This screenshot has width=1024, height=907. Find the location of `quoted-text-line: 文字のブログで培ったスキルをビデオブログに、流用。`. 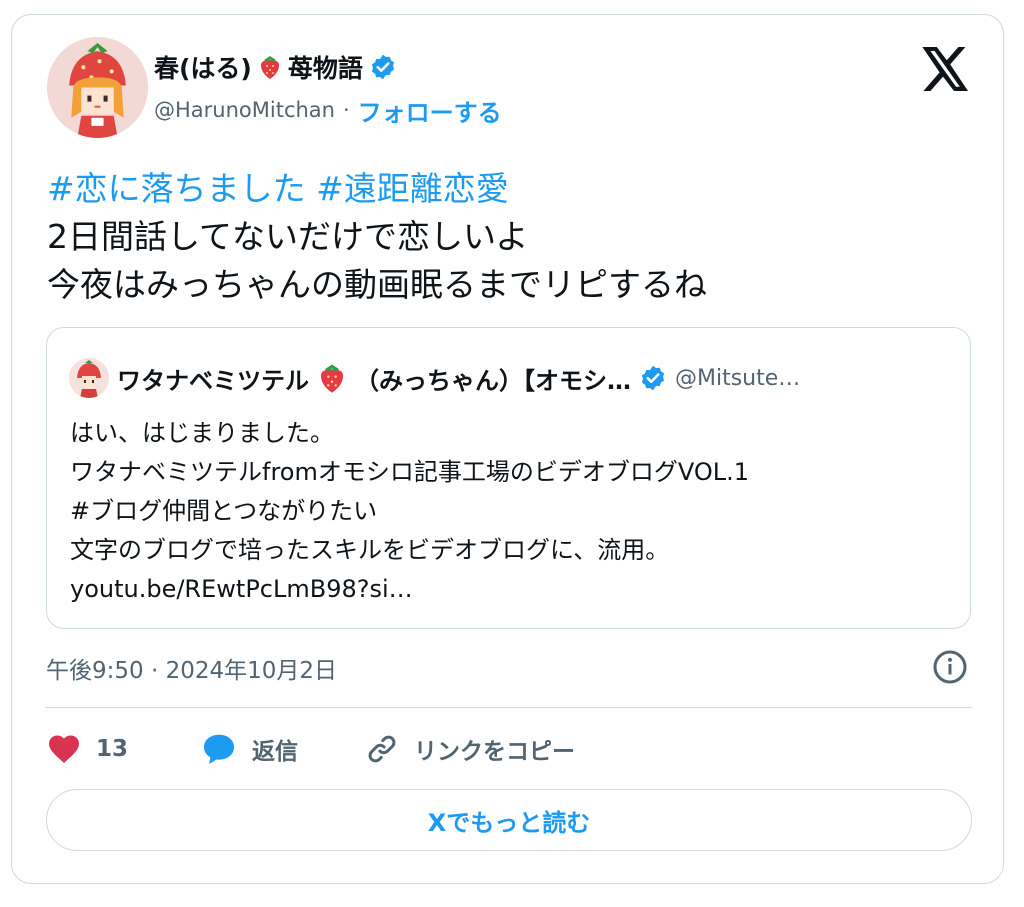

quoted-text-line: 文字のブログで培ったスキルをビデオブログに、流用。 is located at coordinates (370, 550).